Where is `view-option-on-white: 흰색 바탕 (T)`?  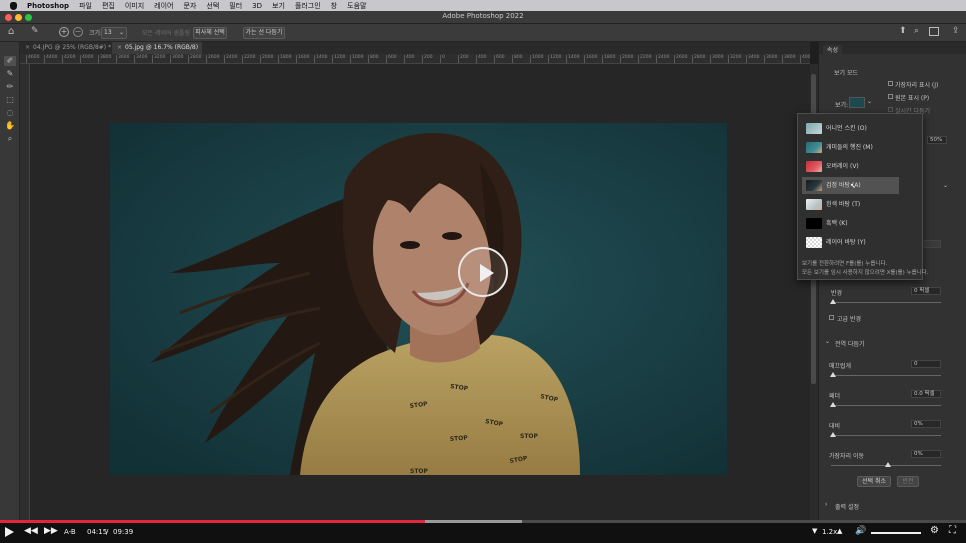 view-option-on-white: 흰색 바탕 (T) is located at coordinates (850, 204).